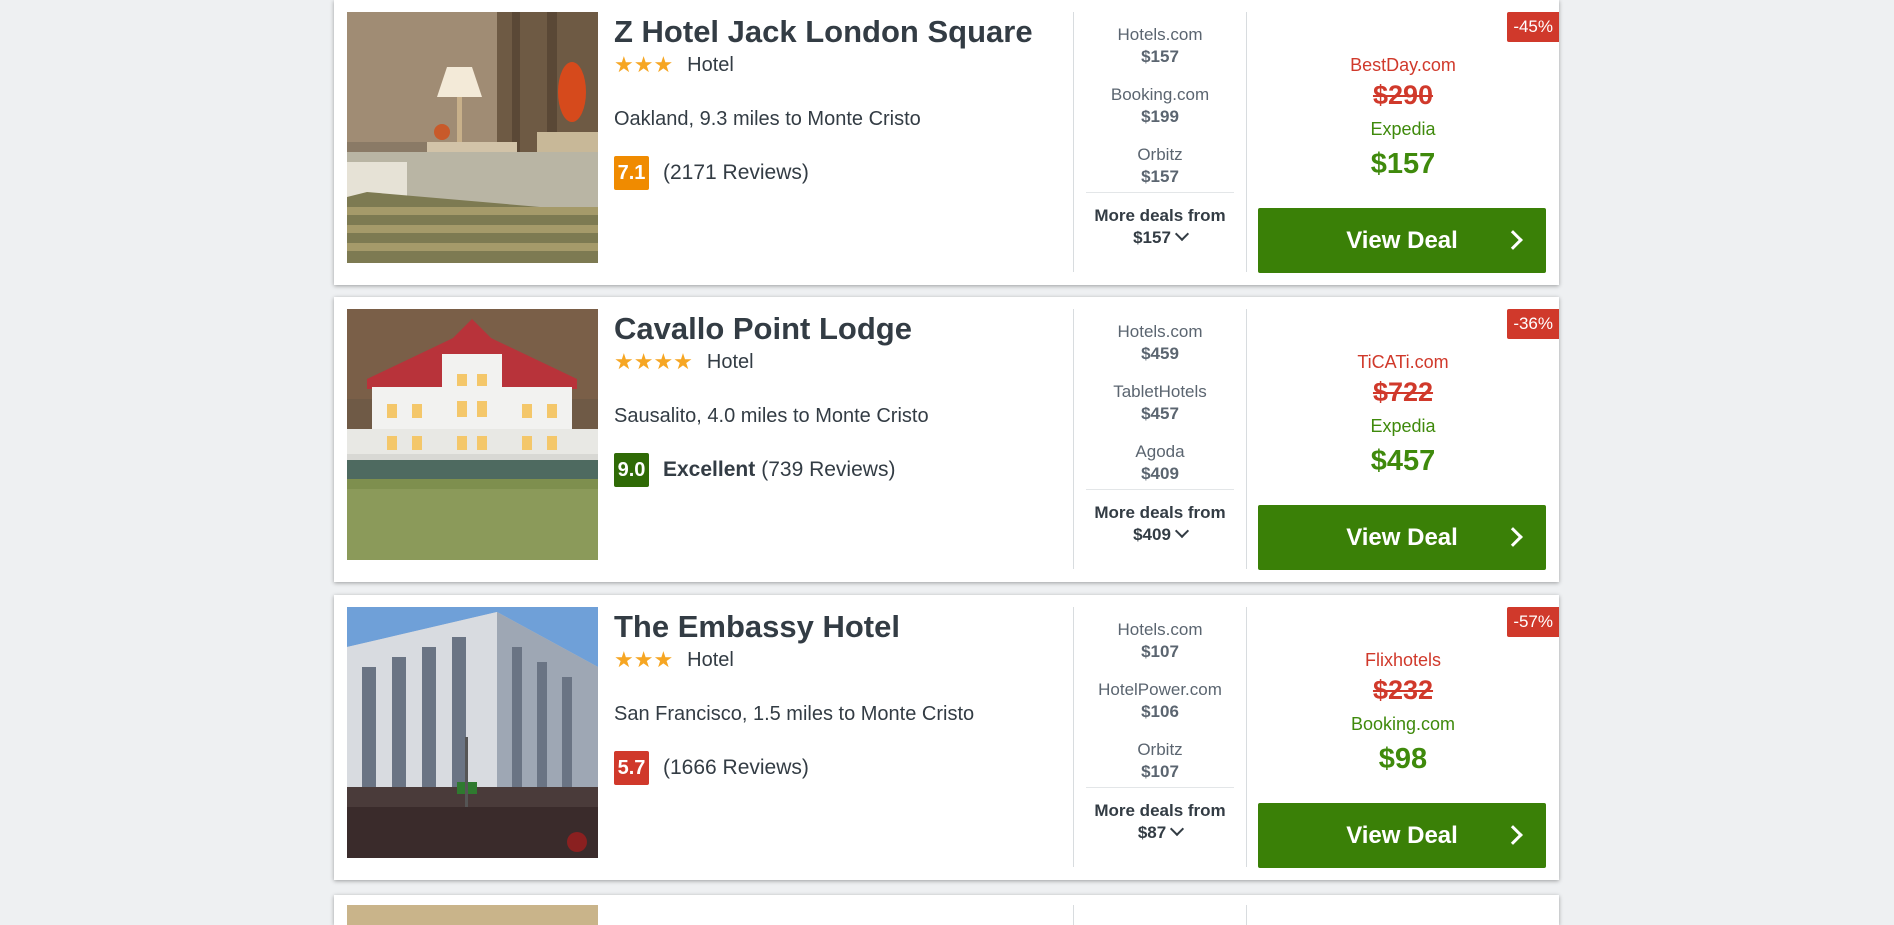  I want to click on provider-item: Booking.com $199, so click(1160, 114).